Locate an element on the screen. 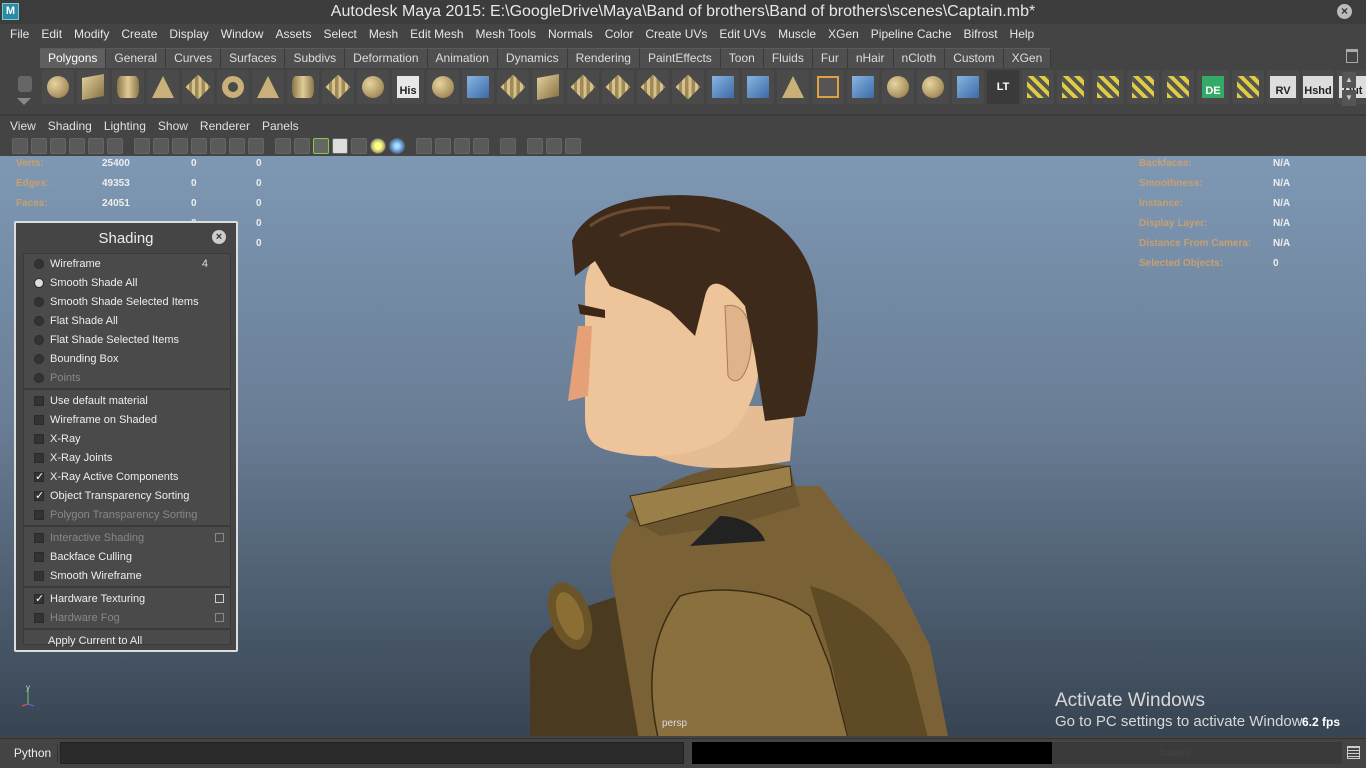  menu-mesh: Mesh is located at coordinates (383, 34).